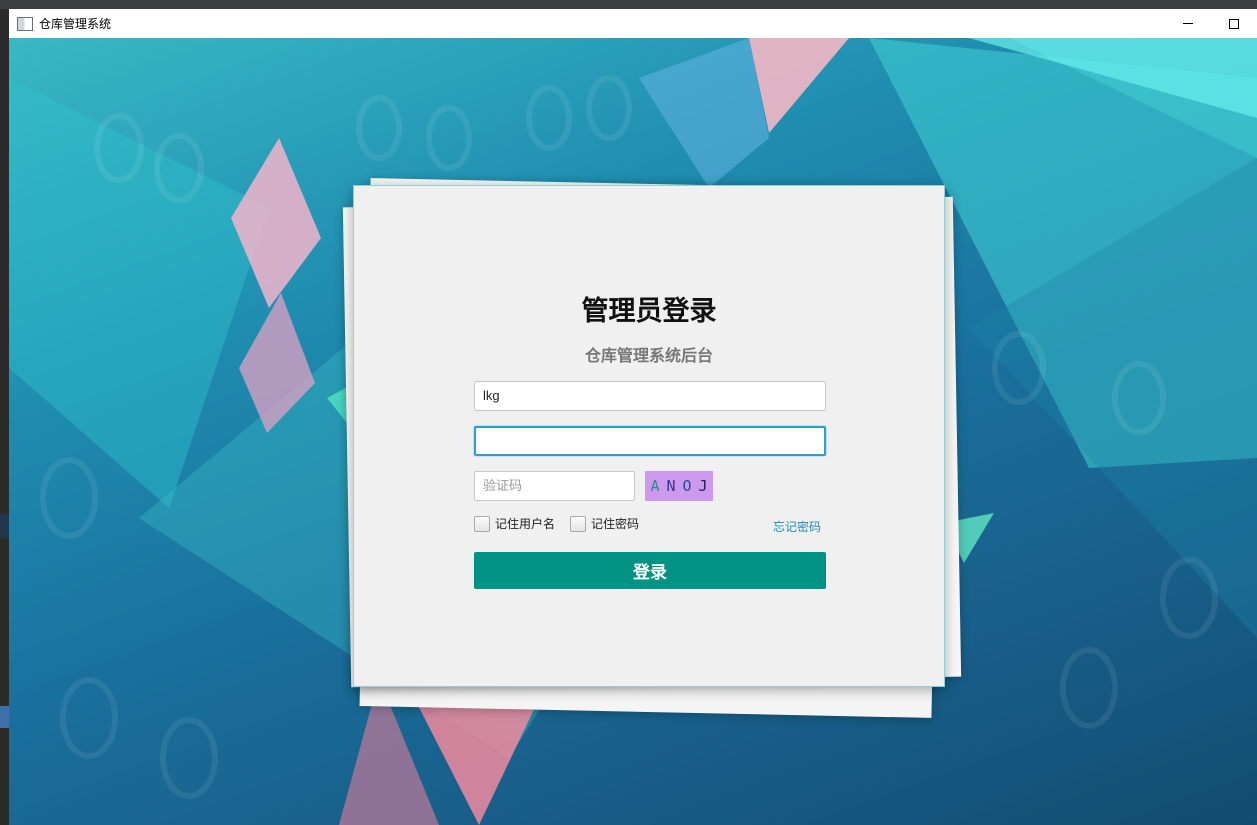 Image resolution: width=1257 pixels, height=825 pixels. What do you see at coordinates (525, 524) in the screenshot?
I see `remember-username-label: 记住用户名` at bounding box center [525, 524].